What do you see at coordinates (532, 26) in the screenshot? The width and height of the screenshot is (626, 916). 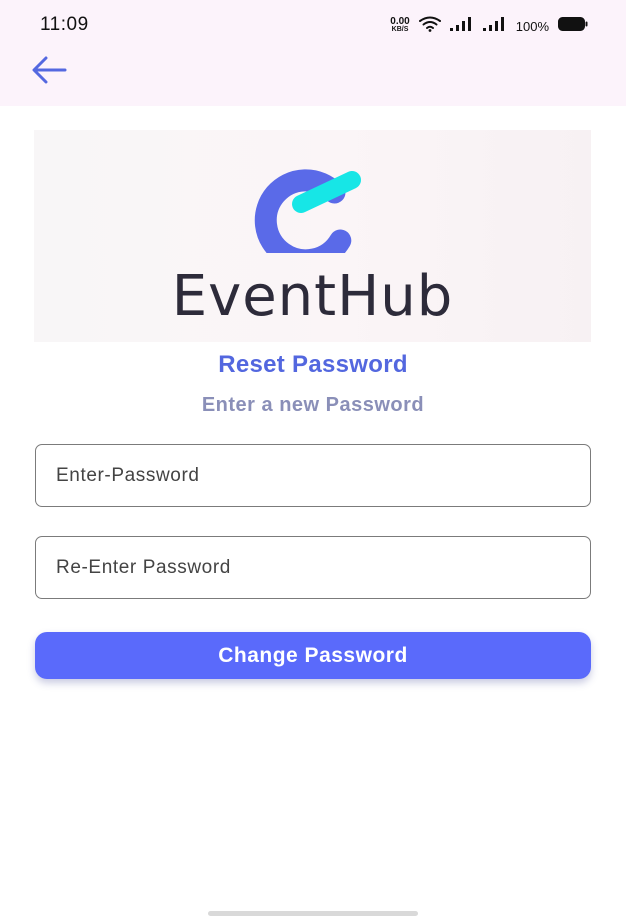 I see `battery-percent: 100%` at bounding box center [532, 26].